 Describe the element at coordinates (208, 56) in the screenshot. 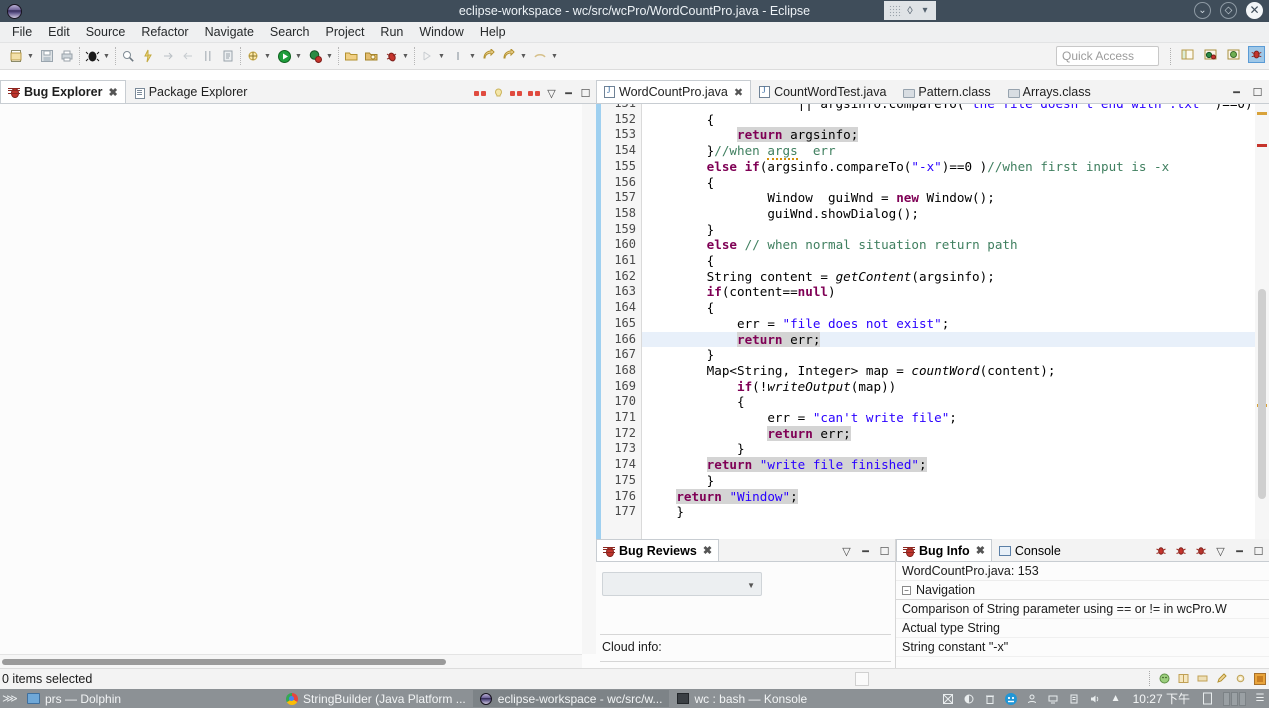

I see `last-edit-icon` at that location.